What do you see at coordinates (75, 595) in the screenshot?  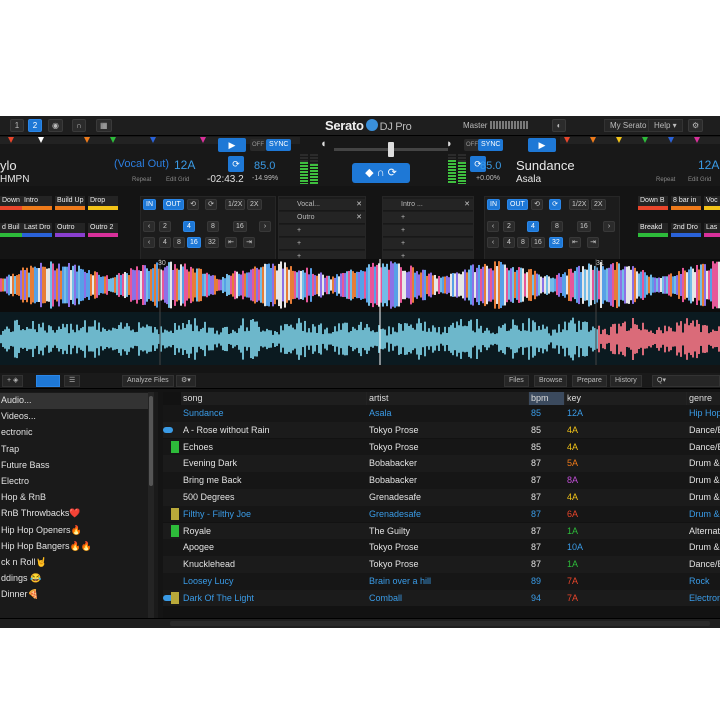 I see `crate-item: Dinner🍕` at bounding box center [75, 595].